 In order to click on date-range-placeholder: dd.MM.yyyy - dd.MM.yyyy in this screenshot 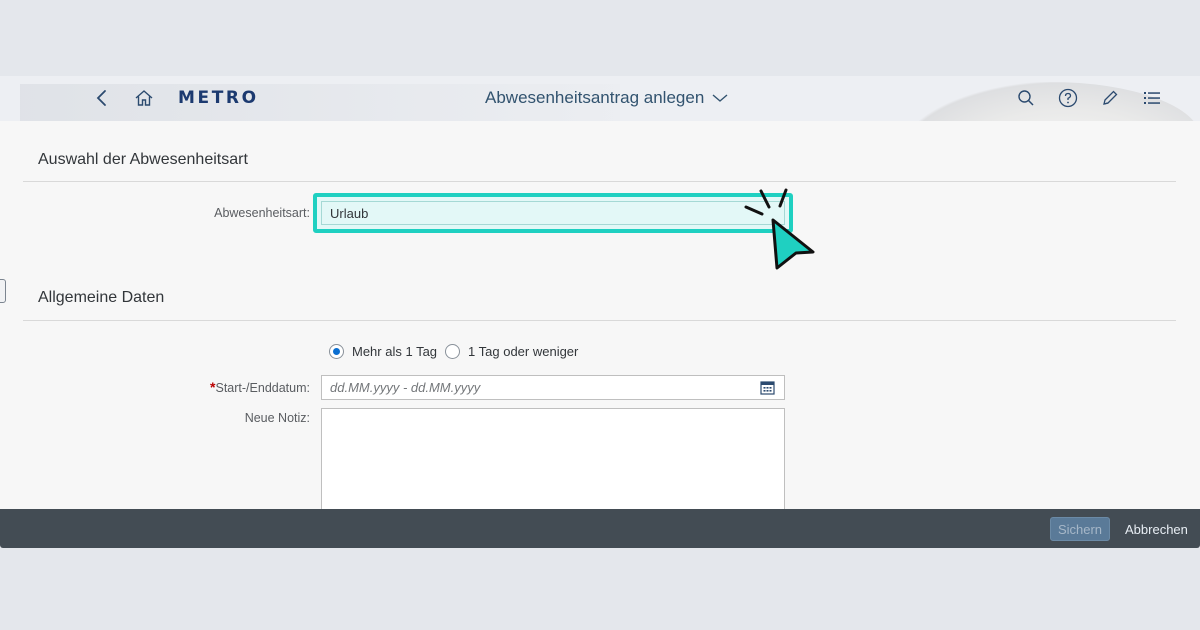, I will do `click(405, 387)`.